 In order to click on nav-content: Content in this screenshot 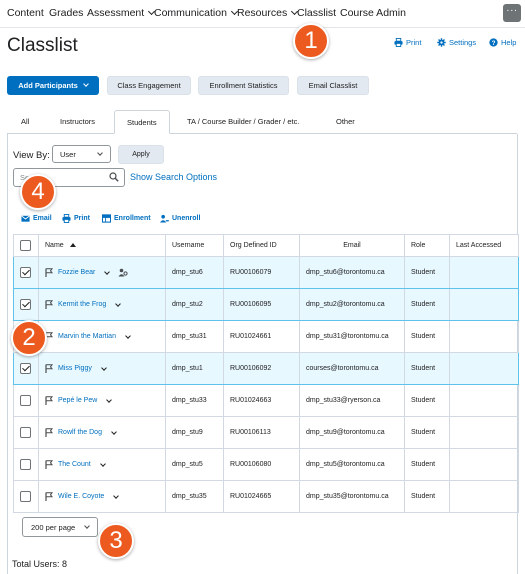, I will do `click(25, 13)`.